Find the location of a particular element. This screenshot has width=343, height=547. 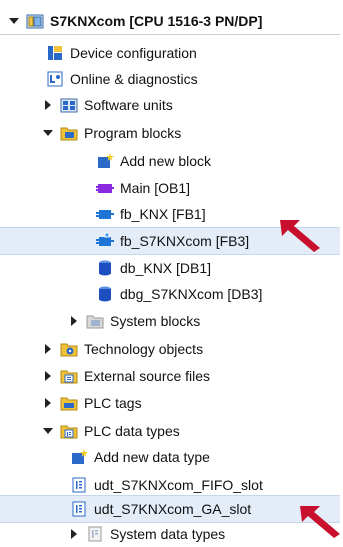

device-configuration-icon is located at coordinates (55, 53).